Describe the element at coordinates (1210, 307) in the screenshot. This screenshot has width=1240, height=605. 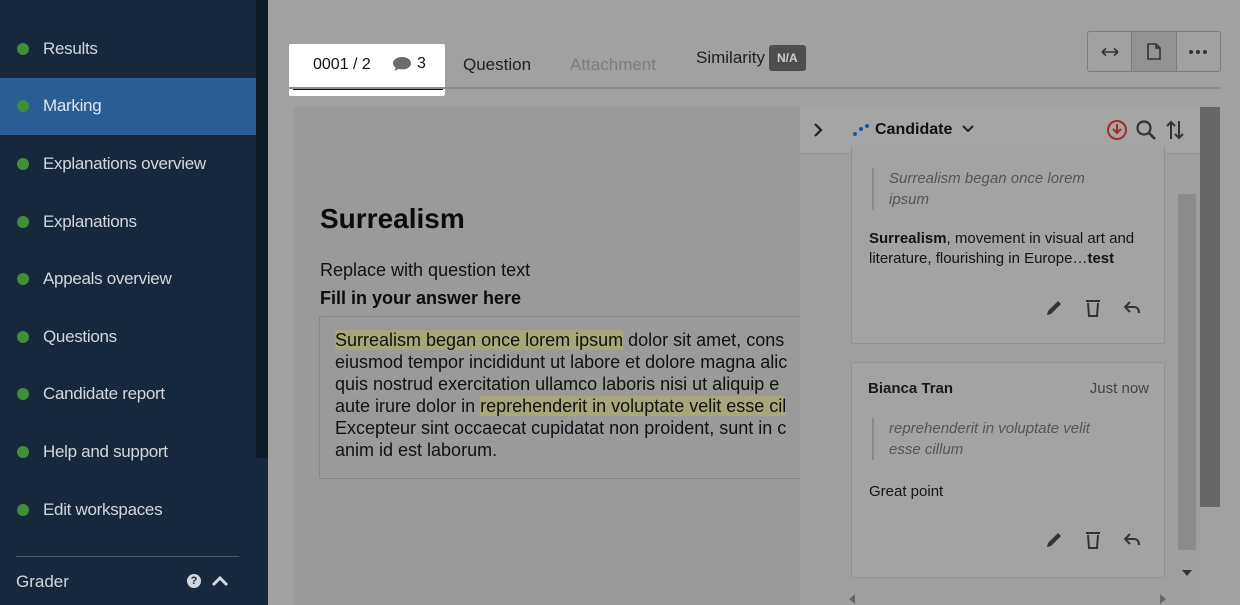
I see `page-scrollbar` at that location.